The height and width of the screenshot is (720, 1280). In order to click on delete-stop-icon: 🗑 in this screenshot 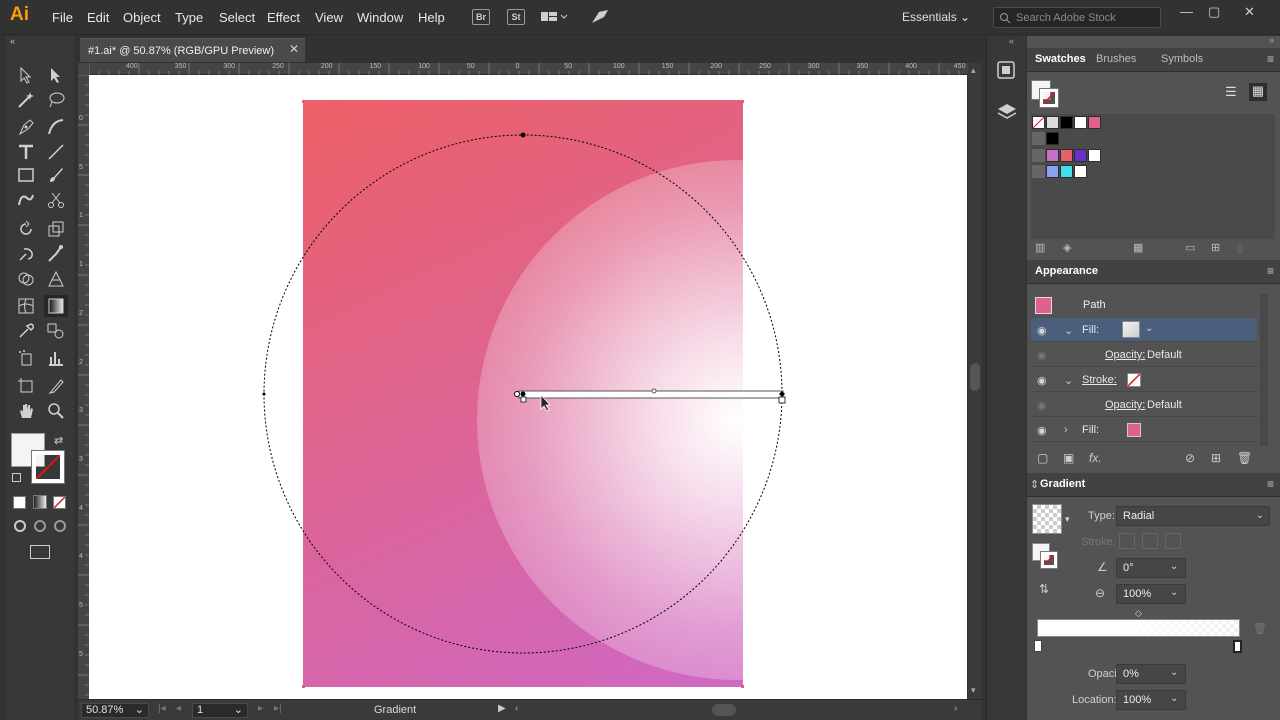, I will do `click(1260, 628)`.